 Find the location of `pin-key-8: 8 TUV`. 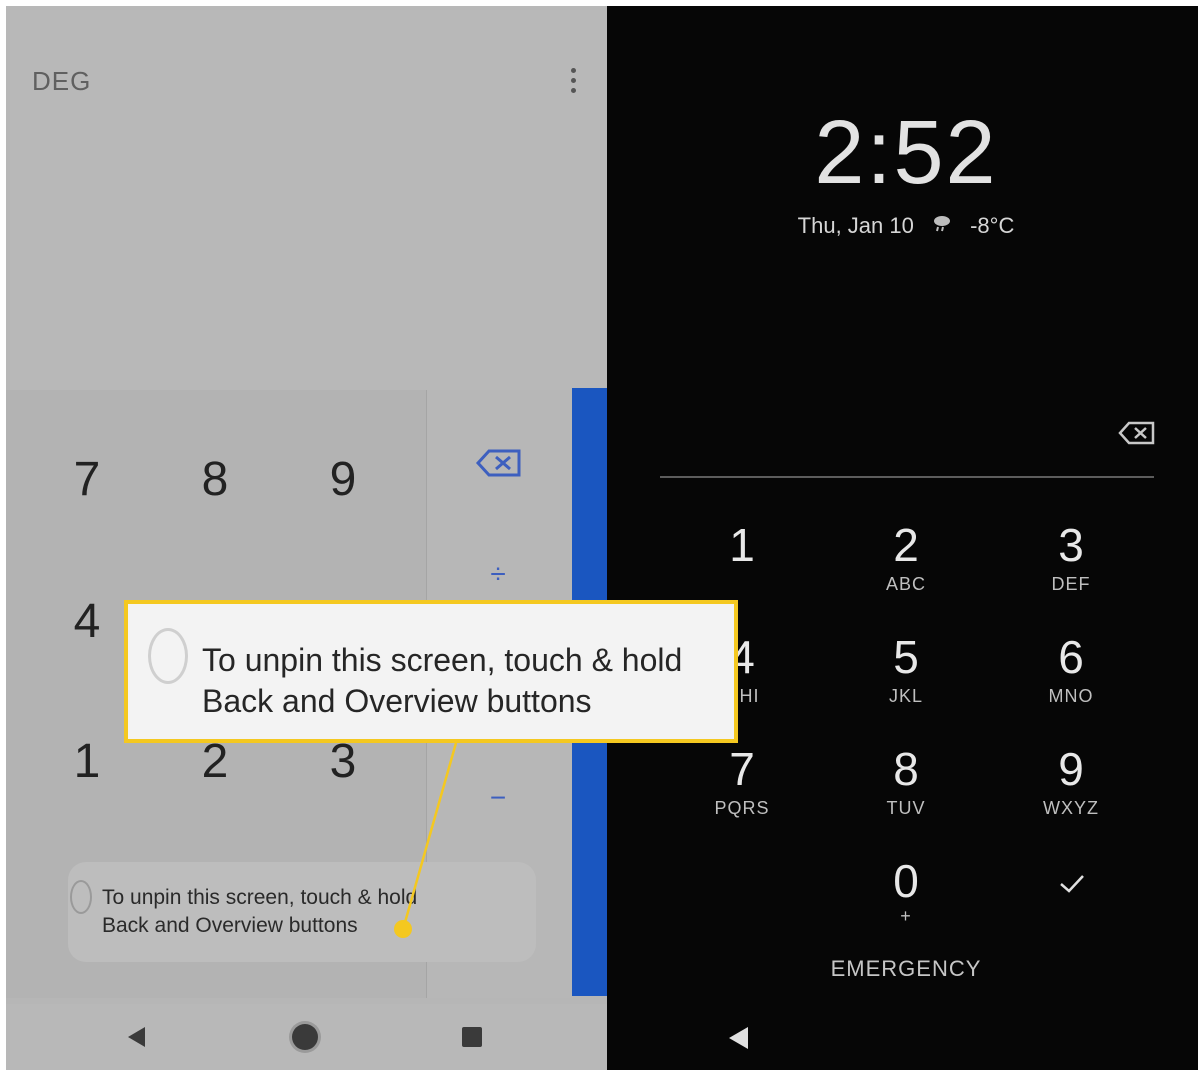

pin-key-8: 8 TUV is located at coordinates (906, 781).